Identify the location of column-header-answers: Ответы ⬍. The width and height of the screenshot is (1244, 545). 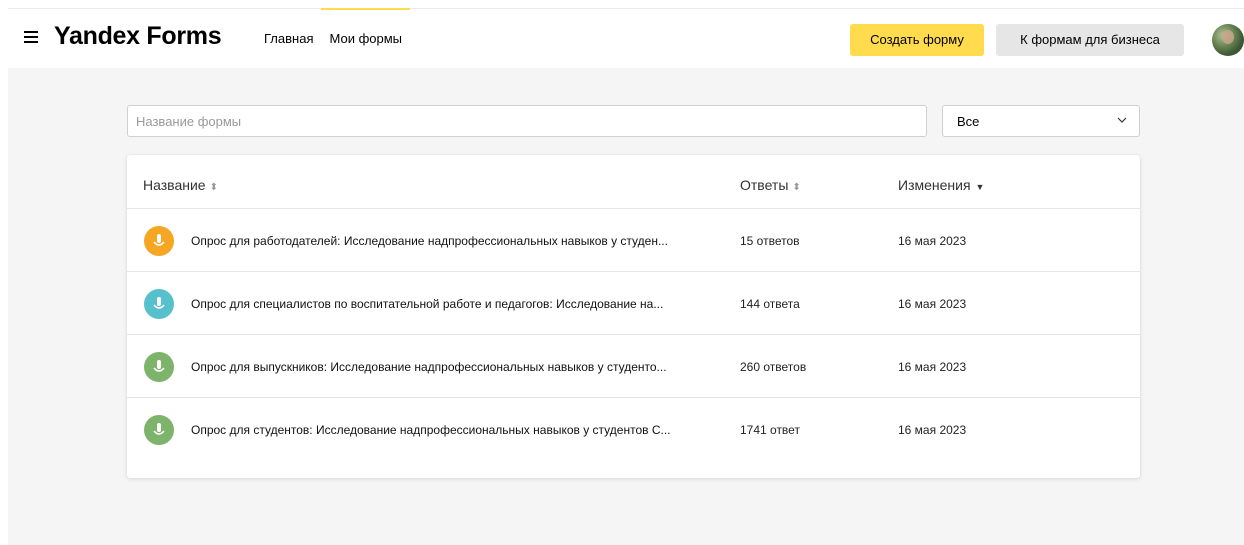
(770, 185).